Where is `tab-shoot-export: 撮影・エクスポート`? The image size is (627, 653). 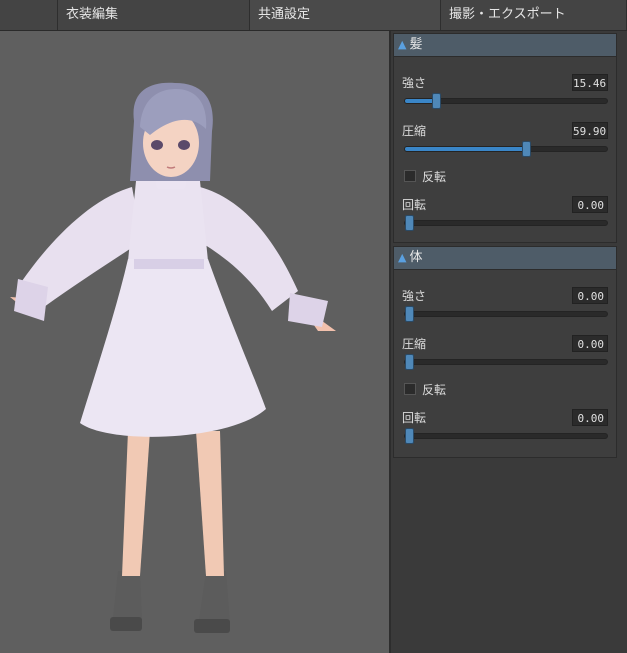 tab-shoot-export: 撮影・エクスポート is located at coordinates (534, 15).